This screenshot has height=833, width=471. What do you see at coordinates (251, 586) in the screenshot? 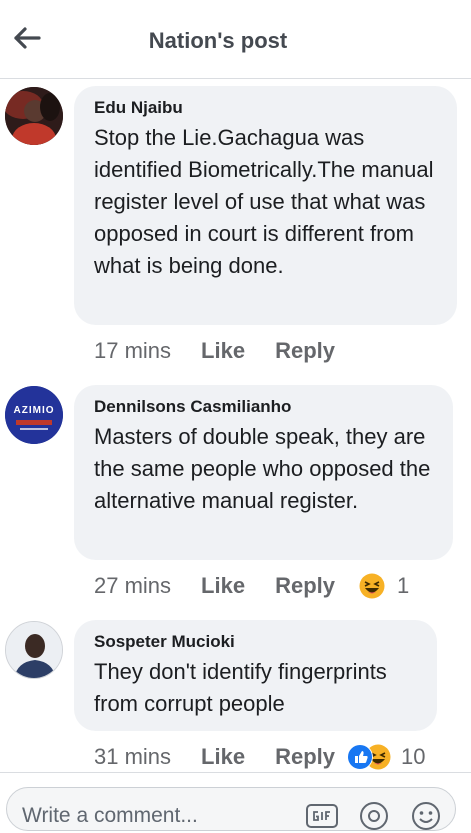
I see `comment-actions: 27 mins Like Reply 1` at bounding box center [251, 586].